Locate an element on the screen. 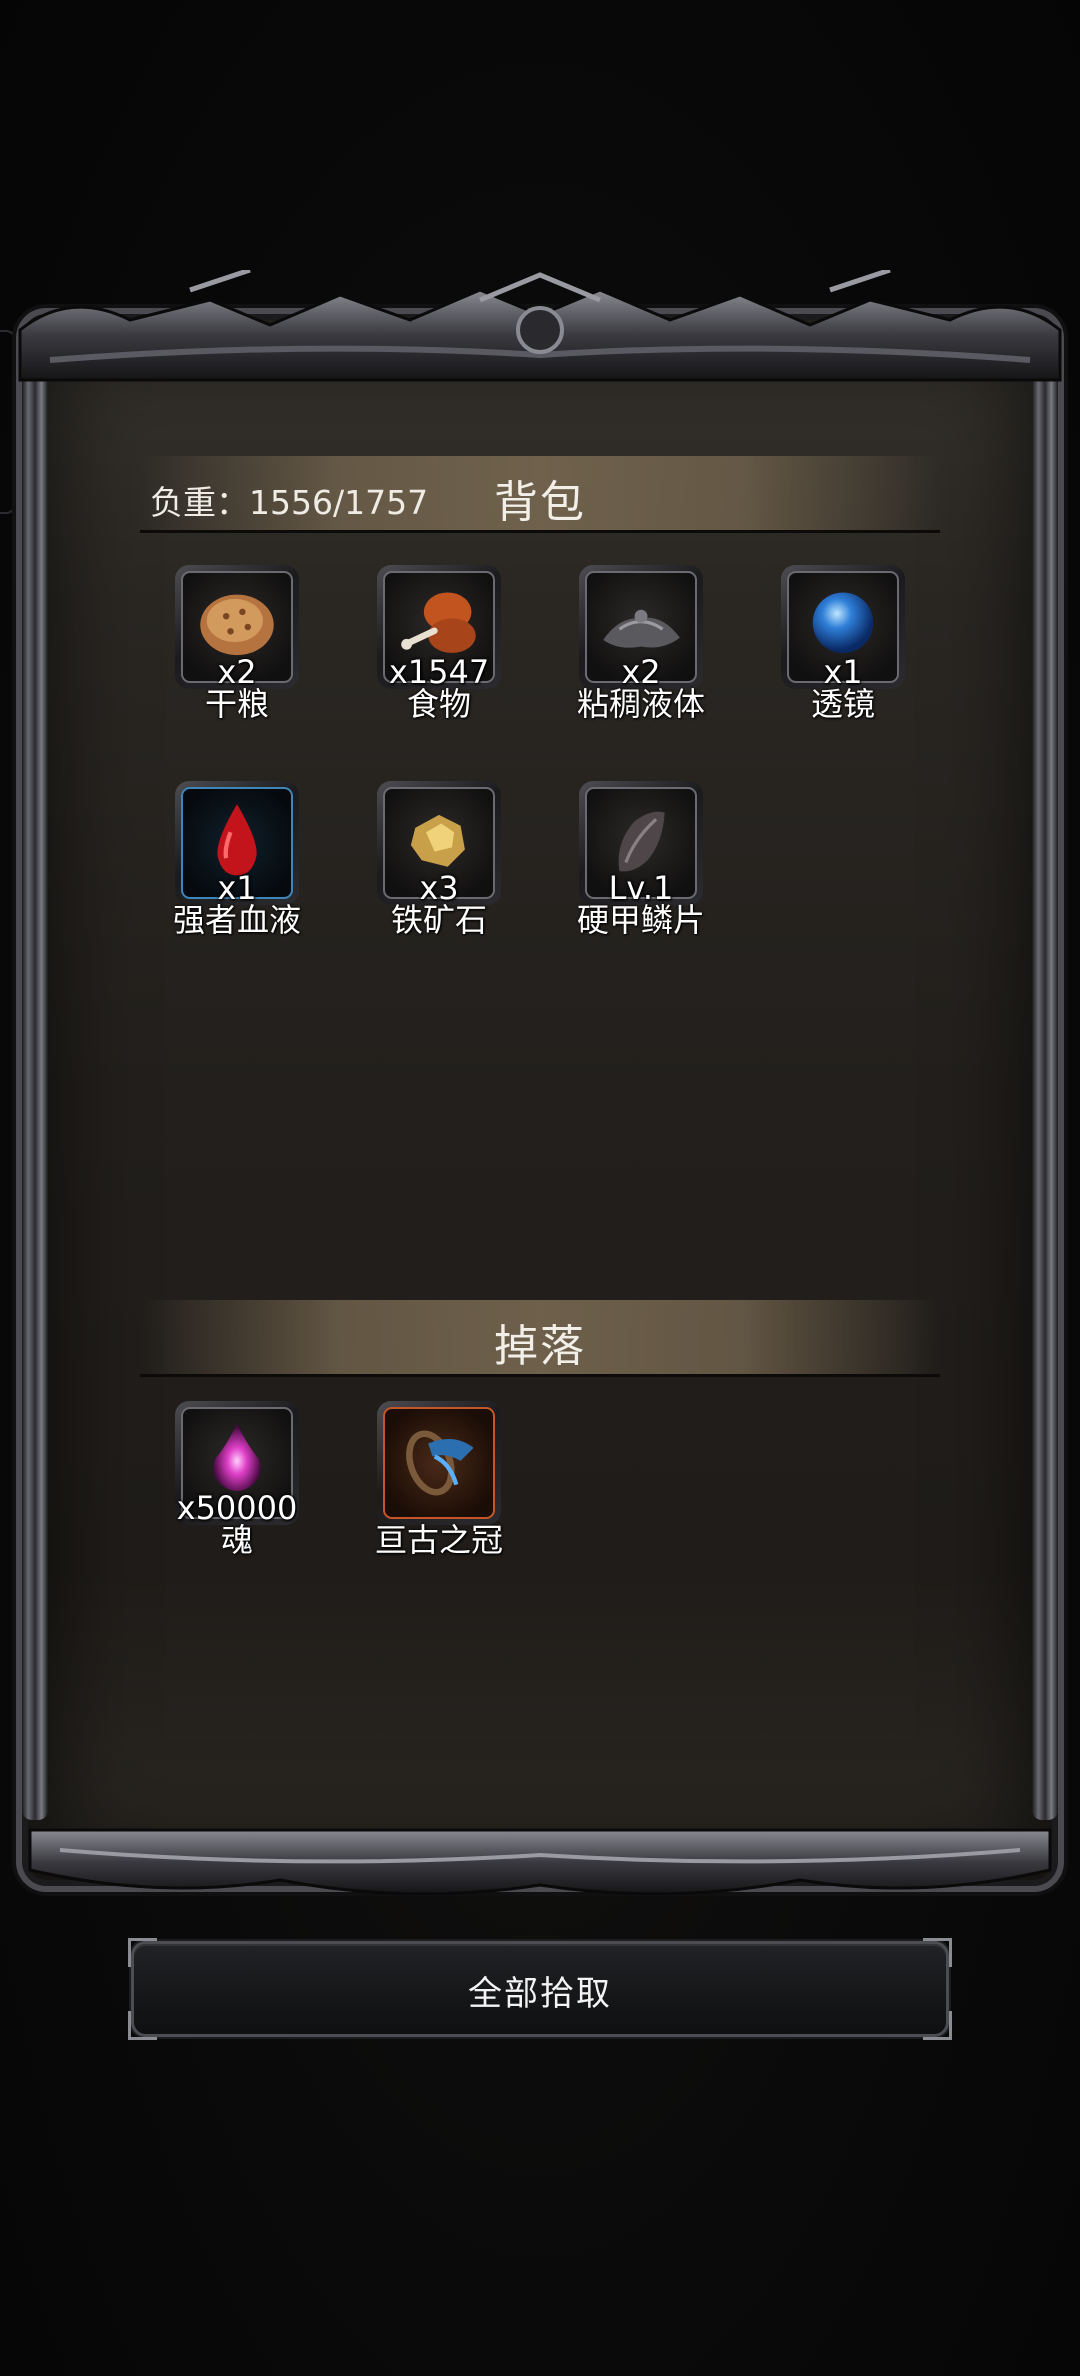  inventory-slot-lens: x1 透镜 is located at coordinates (843, 644).